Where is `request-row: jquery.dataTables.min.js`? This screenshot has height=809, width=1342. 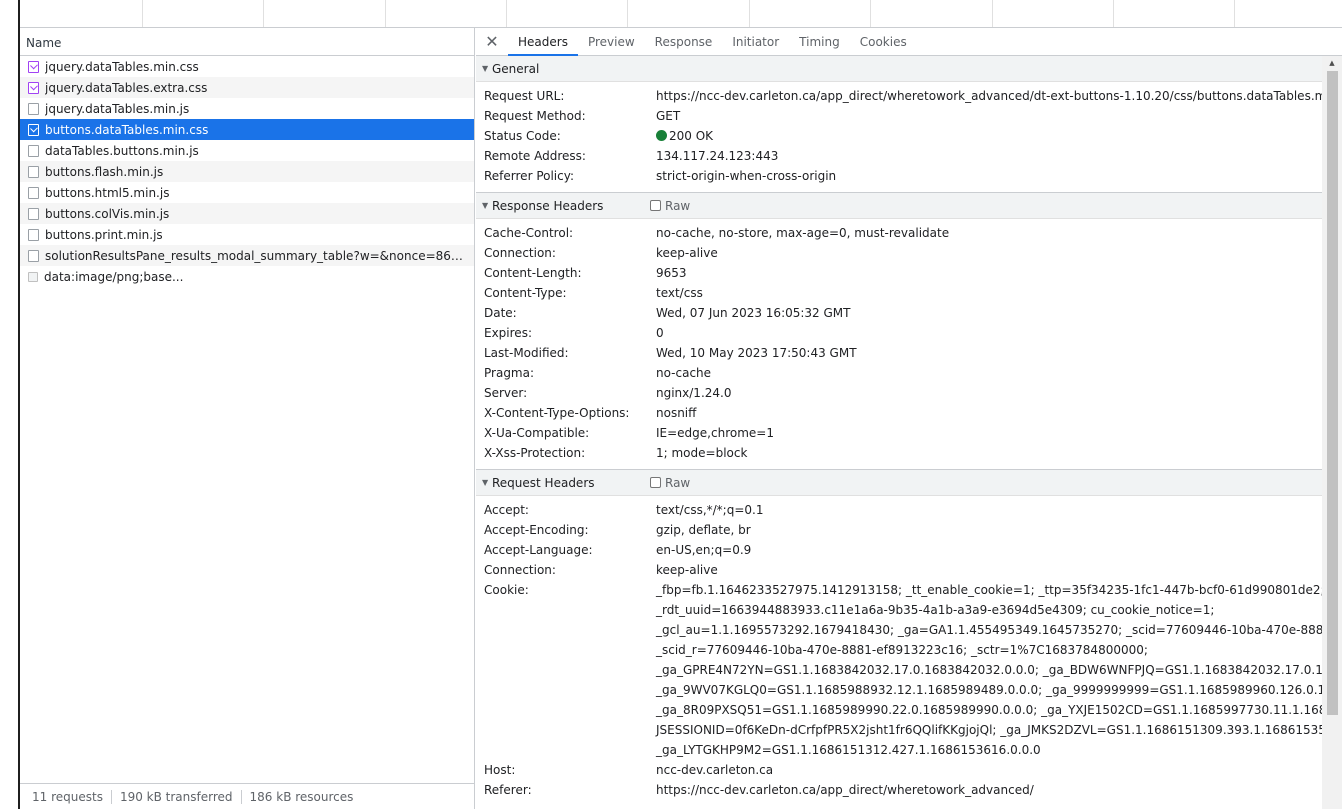
request-row: jquery.dataTables.min.js is located at coordinates (247, 108).